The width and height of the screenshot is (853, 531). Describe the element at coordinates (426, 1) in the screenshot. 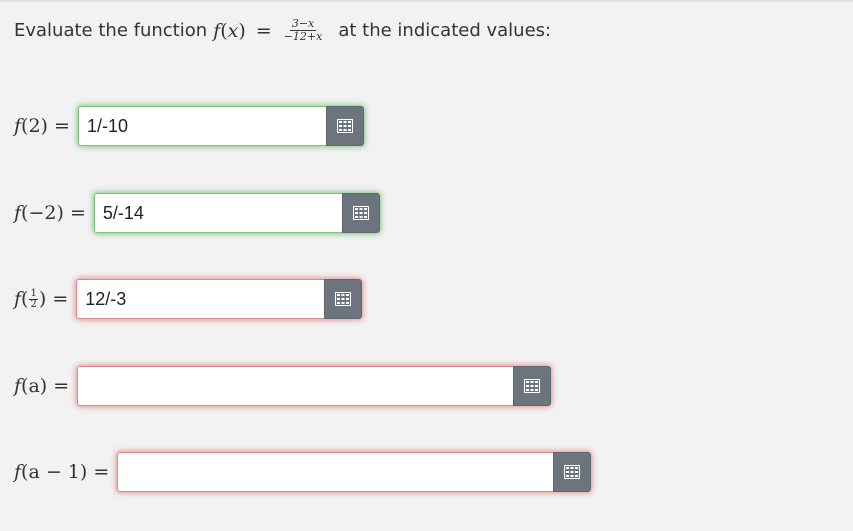

I see `top-divider` at that location.